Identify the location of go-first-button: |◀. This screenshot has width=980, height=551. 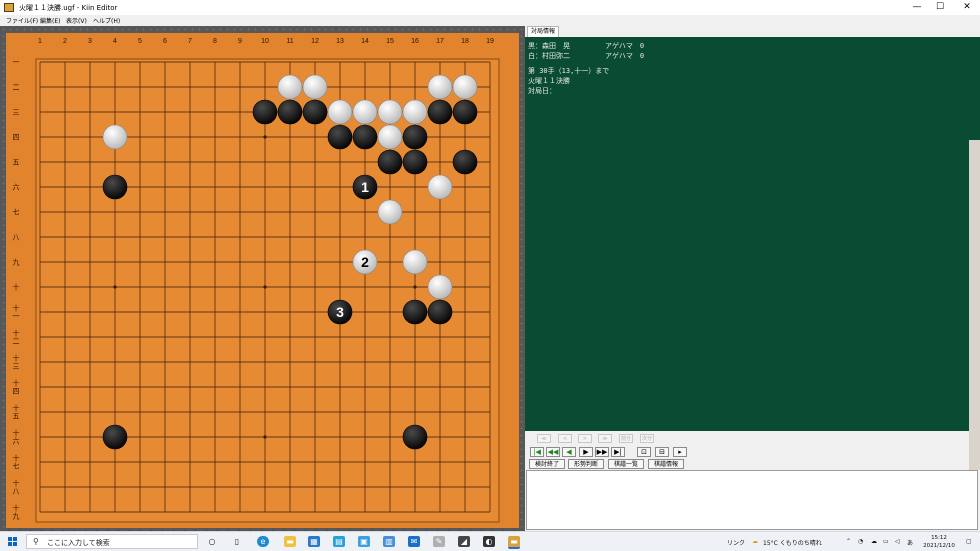
(537, 452).